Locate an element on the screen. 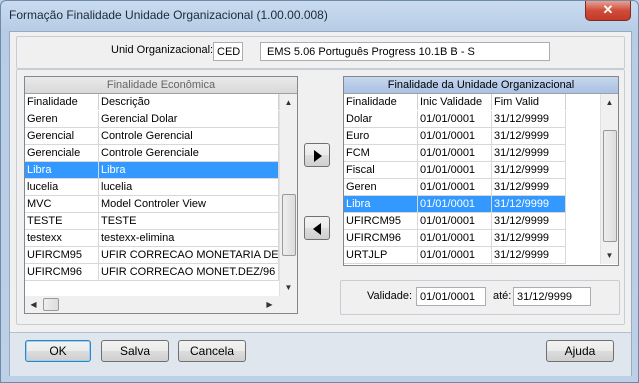 This screenshot has height=383, width=639. table-cell: Gerencial Dolar is located at coordinates (189, 119).